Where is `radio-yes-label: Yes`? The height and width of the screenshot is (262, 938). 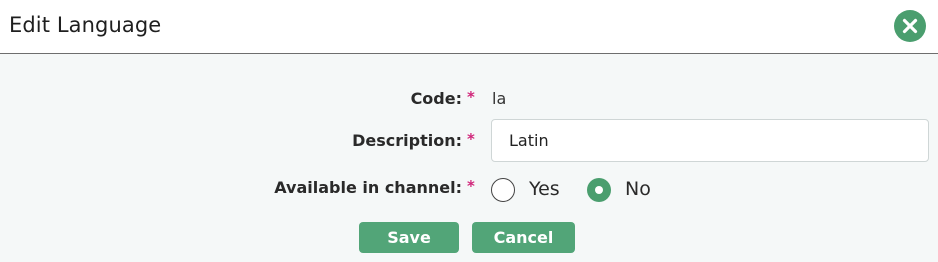 radio-yes-label: Yes is located at coordinates (544, 189).